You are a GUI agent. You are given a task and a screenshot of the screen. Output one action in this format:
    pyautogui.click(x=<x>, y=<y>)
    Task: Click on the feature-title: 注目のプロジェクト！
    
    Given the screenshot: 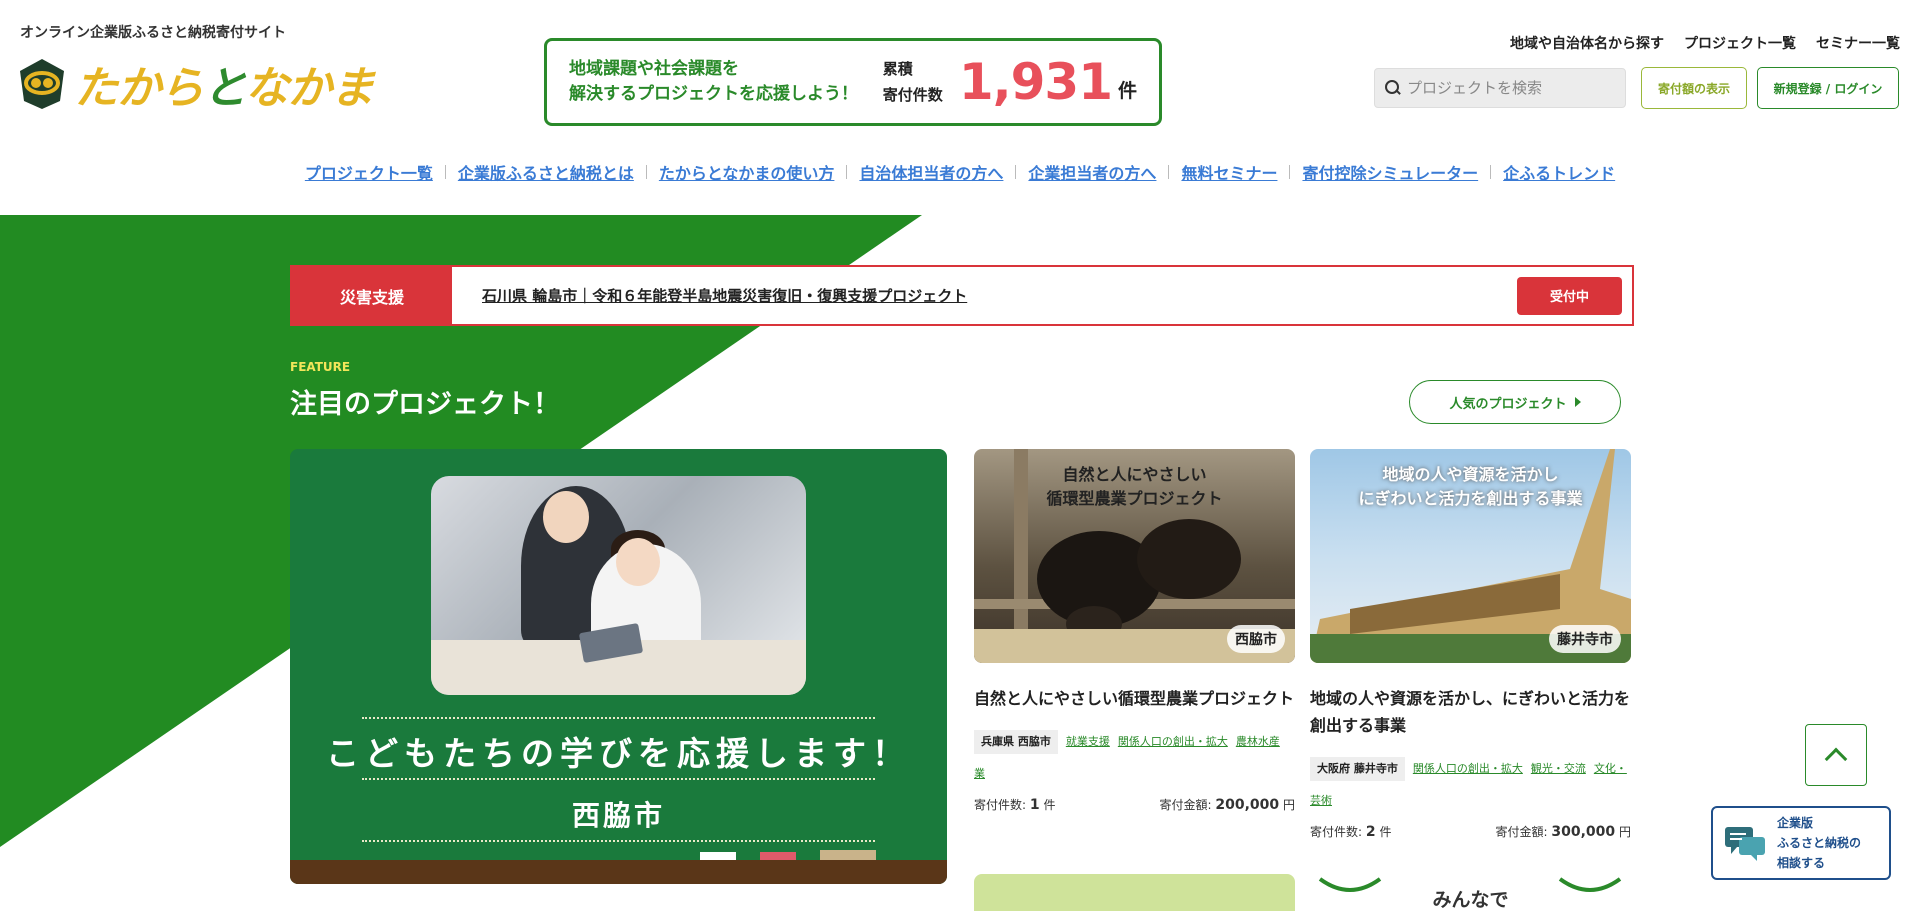 What is the action you would take?
    pyautogui.click(x=425, y=404)
    